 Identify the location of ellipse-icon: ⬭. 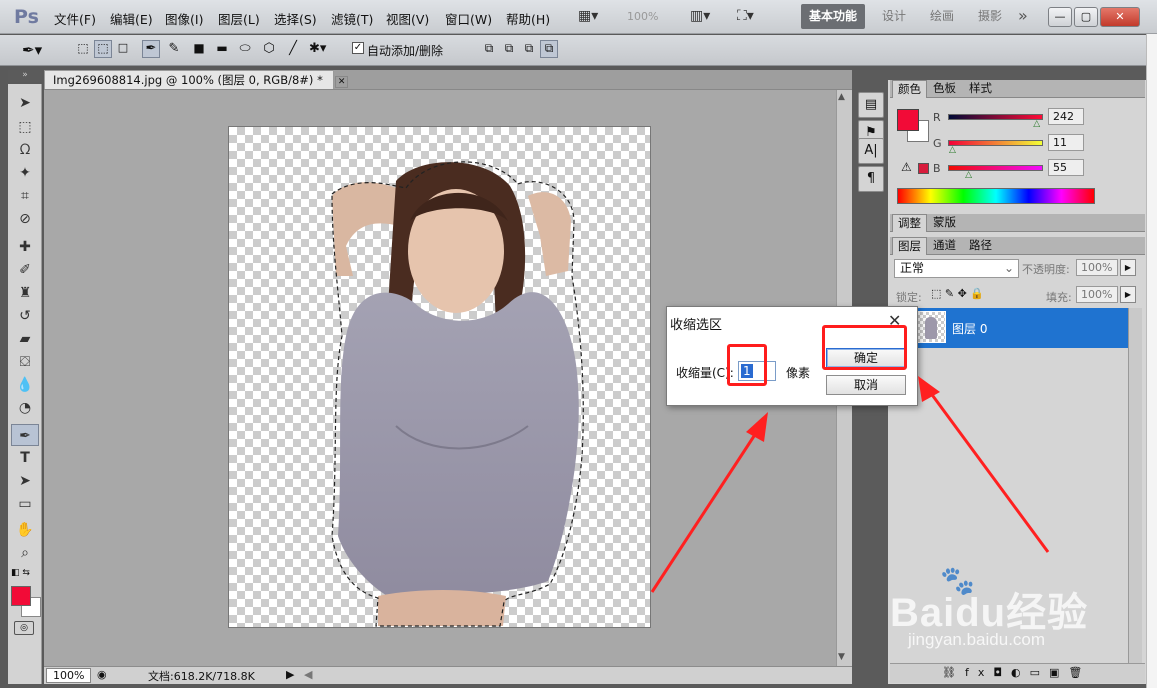
(245, 49).